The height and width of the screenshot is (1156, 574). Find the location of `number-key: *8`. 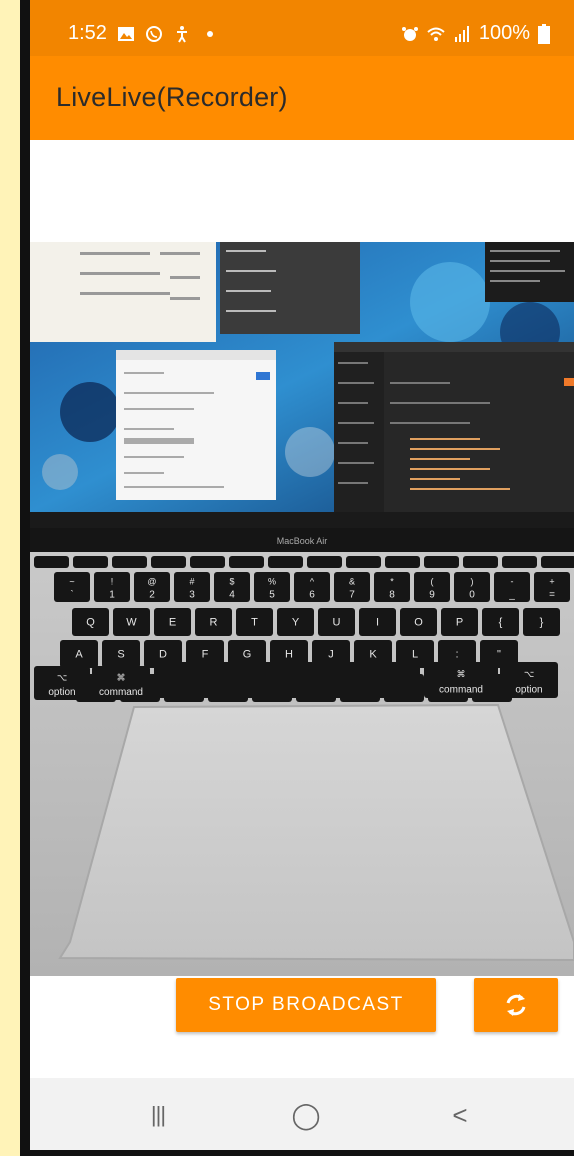

number-key: *8 is located at coordinates (392, 587).